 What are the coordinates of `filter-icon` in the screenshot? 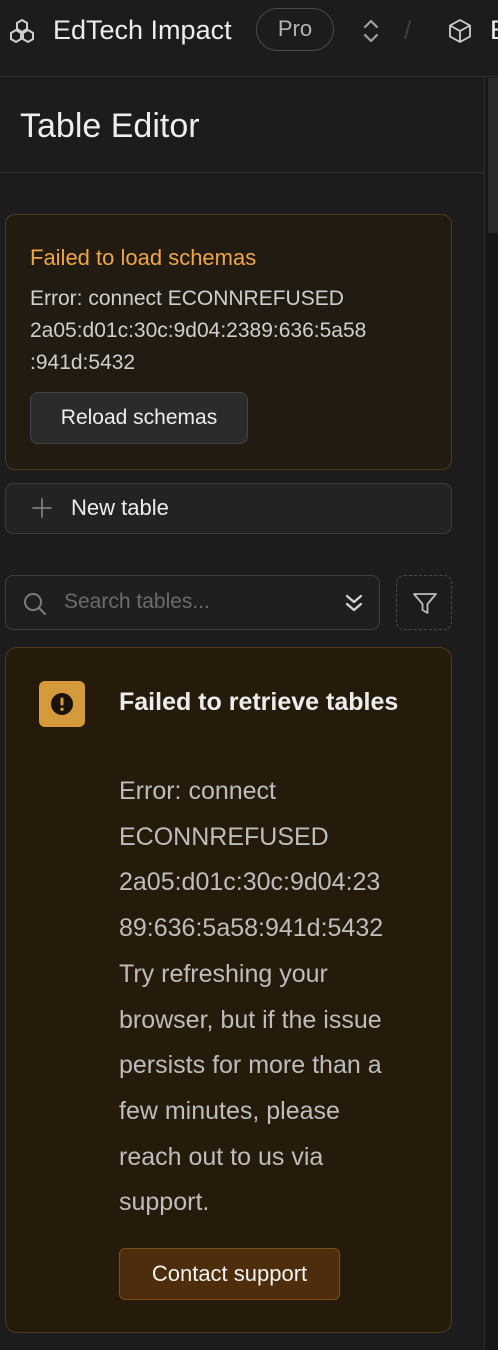 It's located at (425, 603).